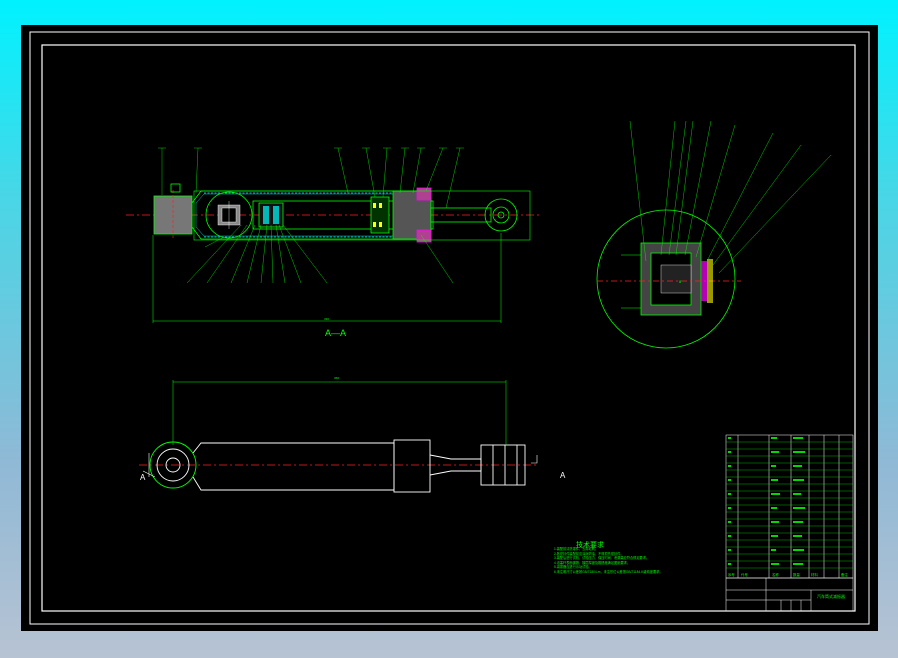 Image resolution: width=898 pixels, height=658 pixels. Describe the element at coordinates (143, 477) in the screenshot. I see `section-marker-left: A` at that location.